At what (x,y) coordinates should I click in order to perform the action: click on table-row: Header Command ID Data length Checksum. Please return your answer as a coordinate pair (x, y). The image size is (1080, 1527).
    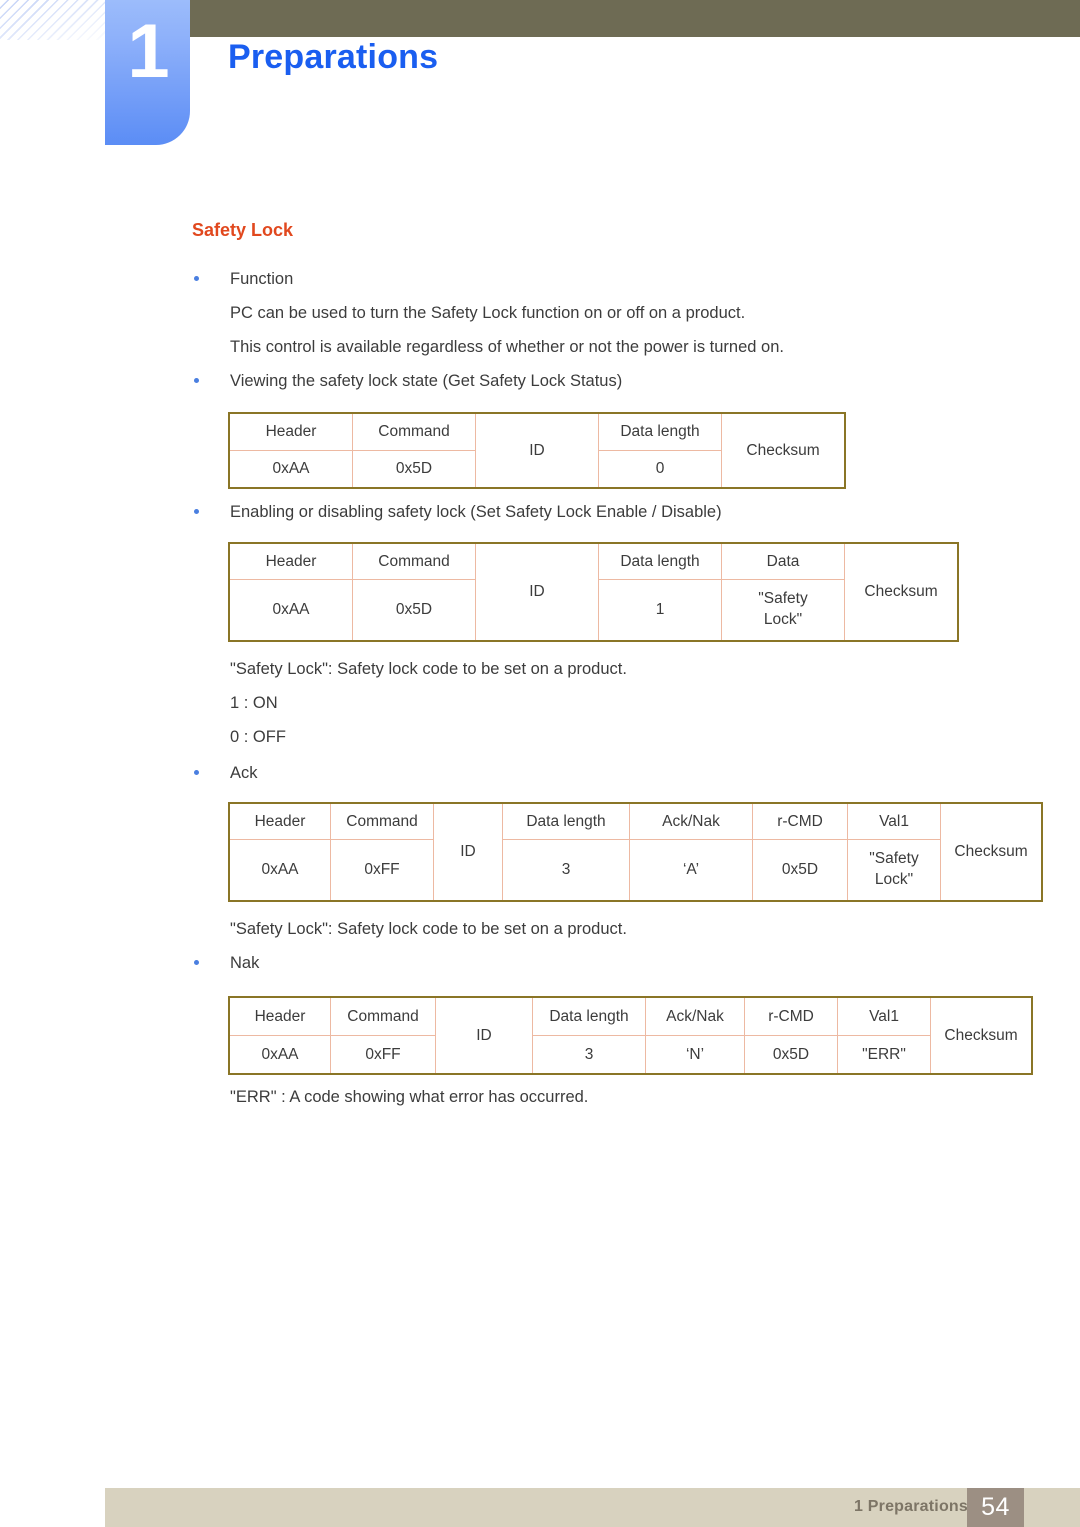
    Looking at the image, I should click on (537, 450).